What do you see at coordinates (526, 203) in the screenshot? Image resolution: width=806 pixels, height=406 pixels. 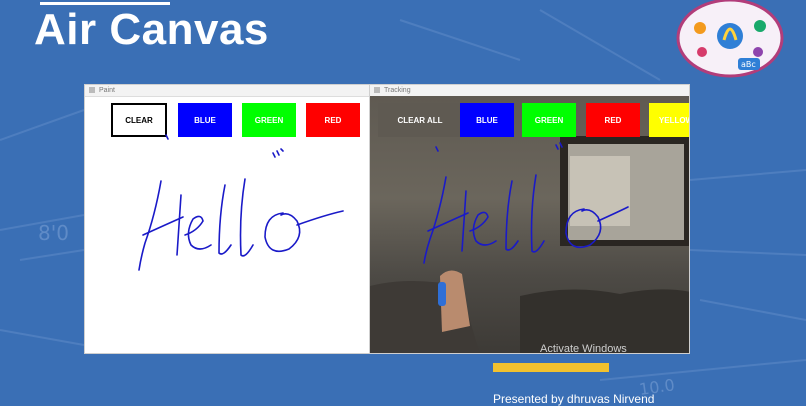 I see `tracking-overlay-drawing` at bounding box center [526, 203].